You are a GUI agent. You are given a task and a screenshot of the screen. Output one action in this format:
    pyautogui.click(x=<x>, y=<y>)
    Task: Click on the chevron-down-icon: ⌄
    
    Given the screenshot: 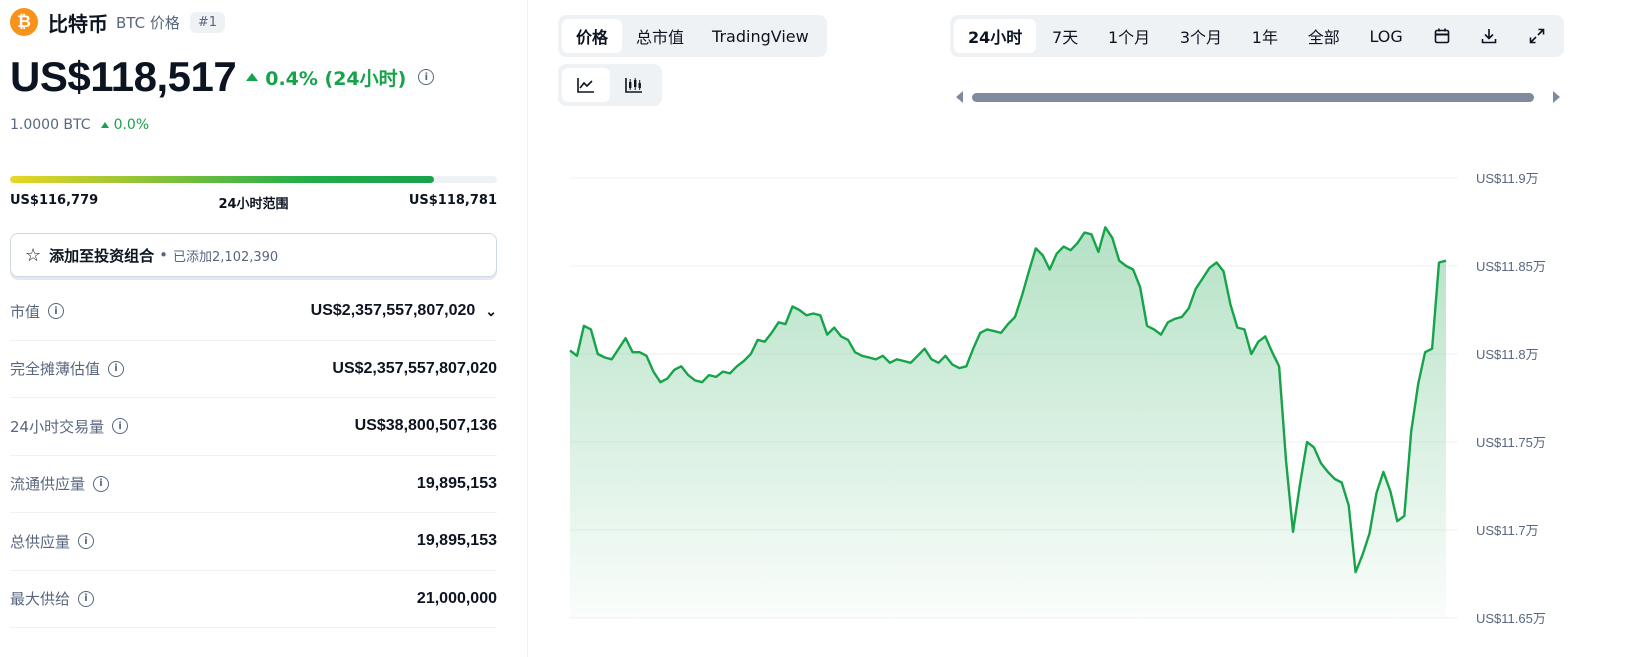 What is the action you would take?
    pyautogui.click(x=491, y=311)
    